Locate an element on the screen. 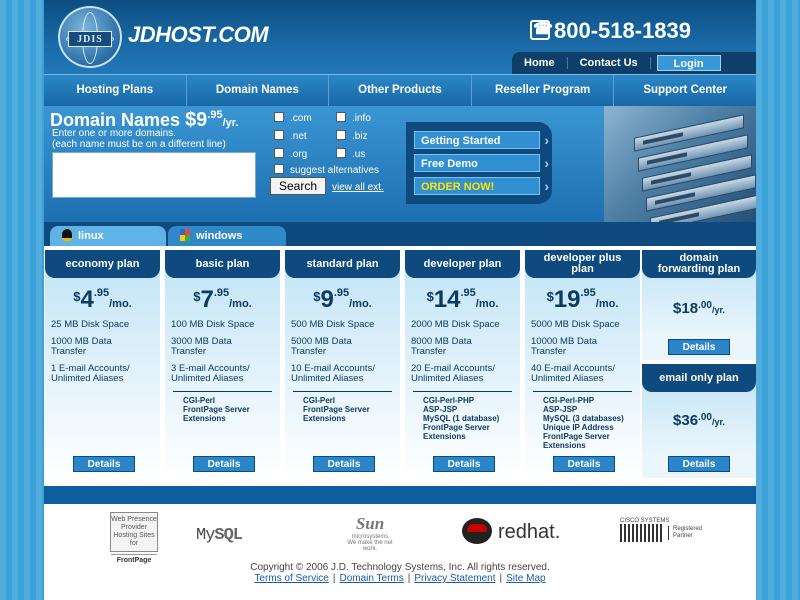  privacy-statement-link: Privacy Statement is located at coordinates (454, 578).